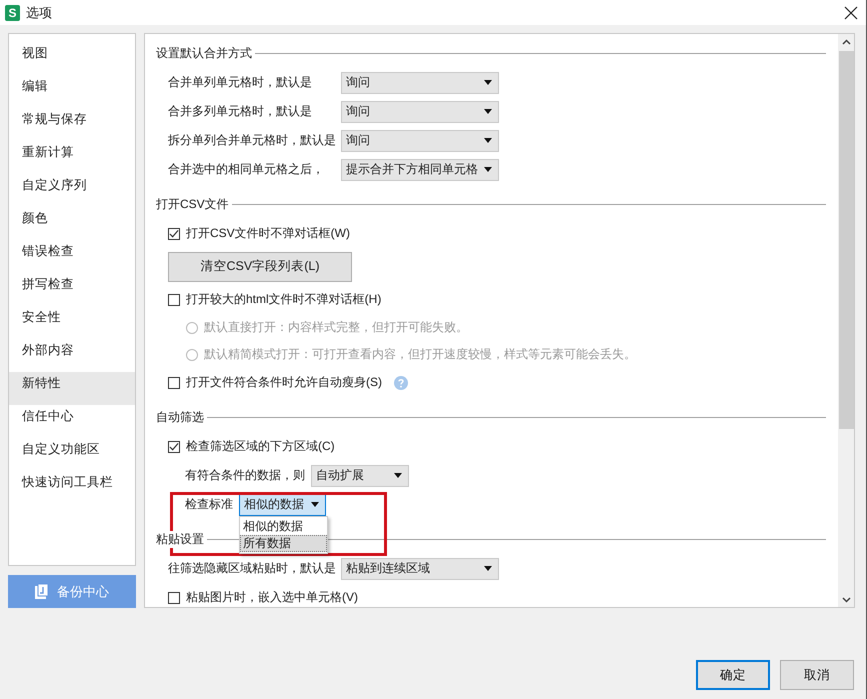  What do you see at coordinates (851, 13) in the screenshot?
I see `close-icon` at bounding box center [851, 13].